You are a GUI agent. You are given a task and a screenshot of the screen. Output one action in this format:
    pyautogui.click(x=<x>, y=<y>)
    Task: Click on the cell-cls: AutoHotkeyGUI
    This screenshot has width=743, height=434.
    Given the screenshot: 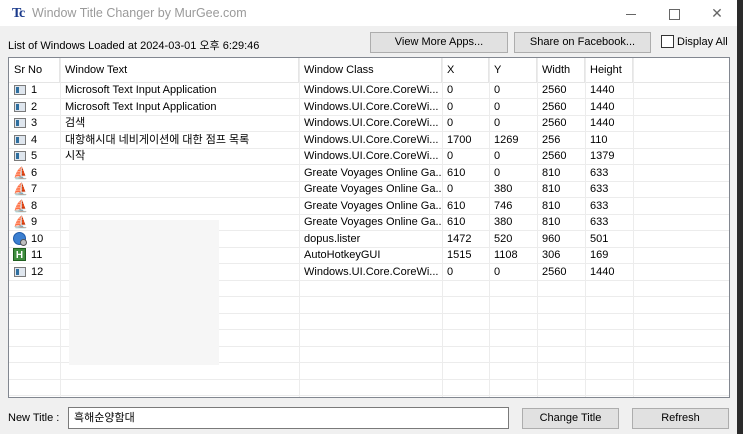 What is the action you would take?
    pyautogui.click(x=342, y=255)
    